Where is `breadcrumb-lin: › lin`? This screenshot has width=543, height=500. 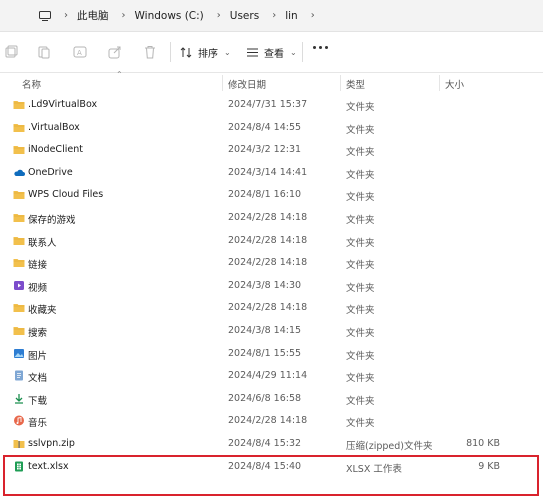
breadcrumb-lin: › lin is located at coordinates (278, 16).